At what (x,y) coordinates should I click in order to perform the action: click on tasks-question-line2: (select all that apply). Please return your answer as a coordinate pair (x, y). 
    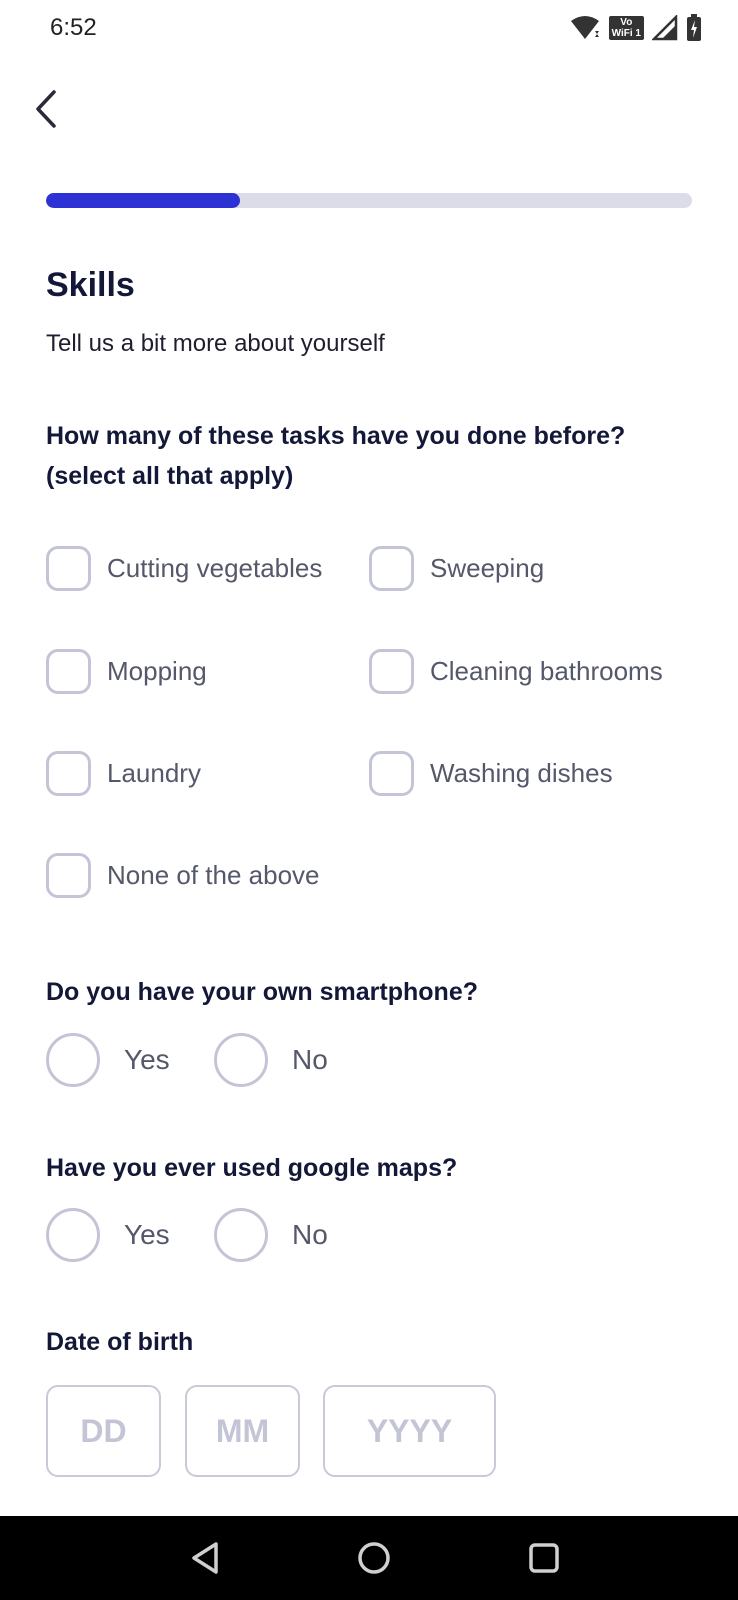
    Looking at the image, I should click on (170, 476).